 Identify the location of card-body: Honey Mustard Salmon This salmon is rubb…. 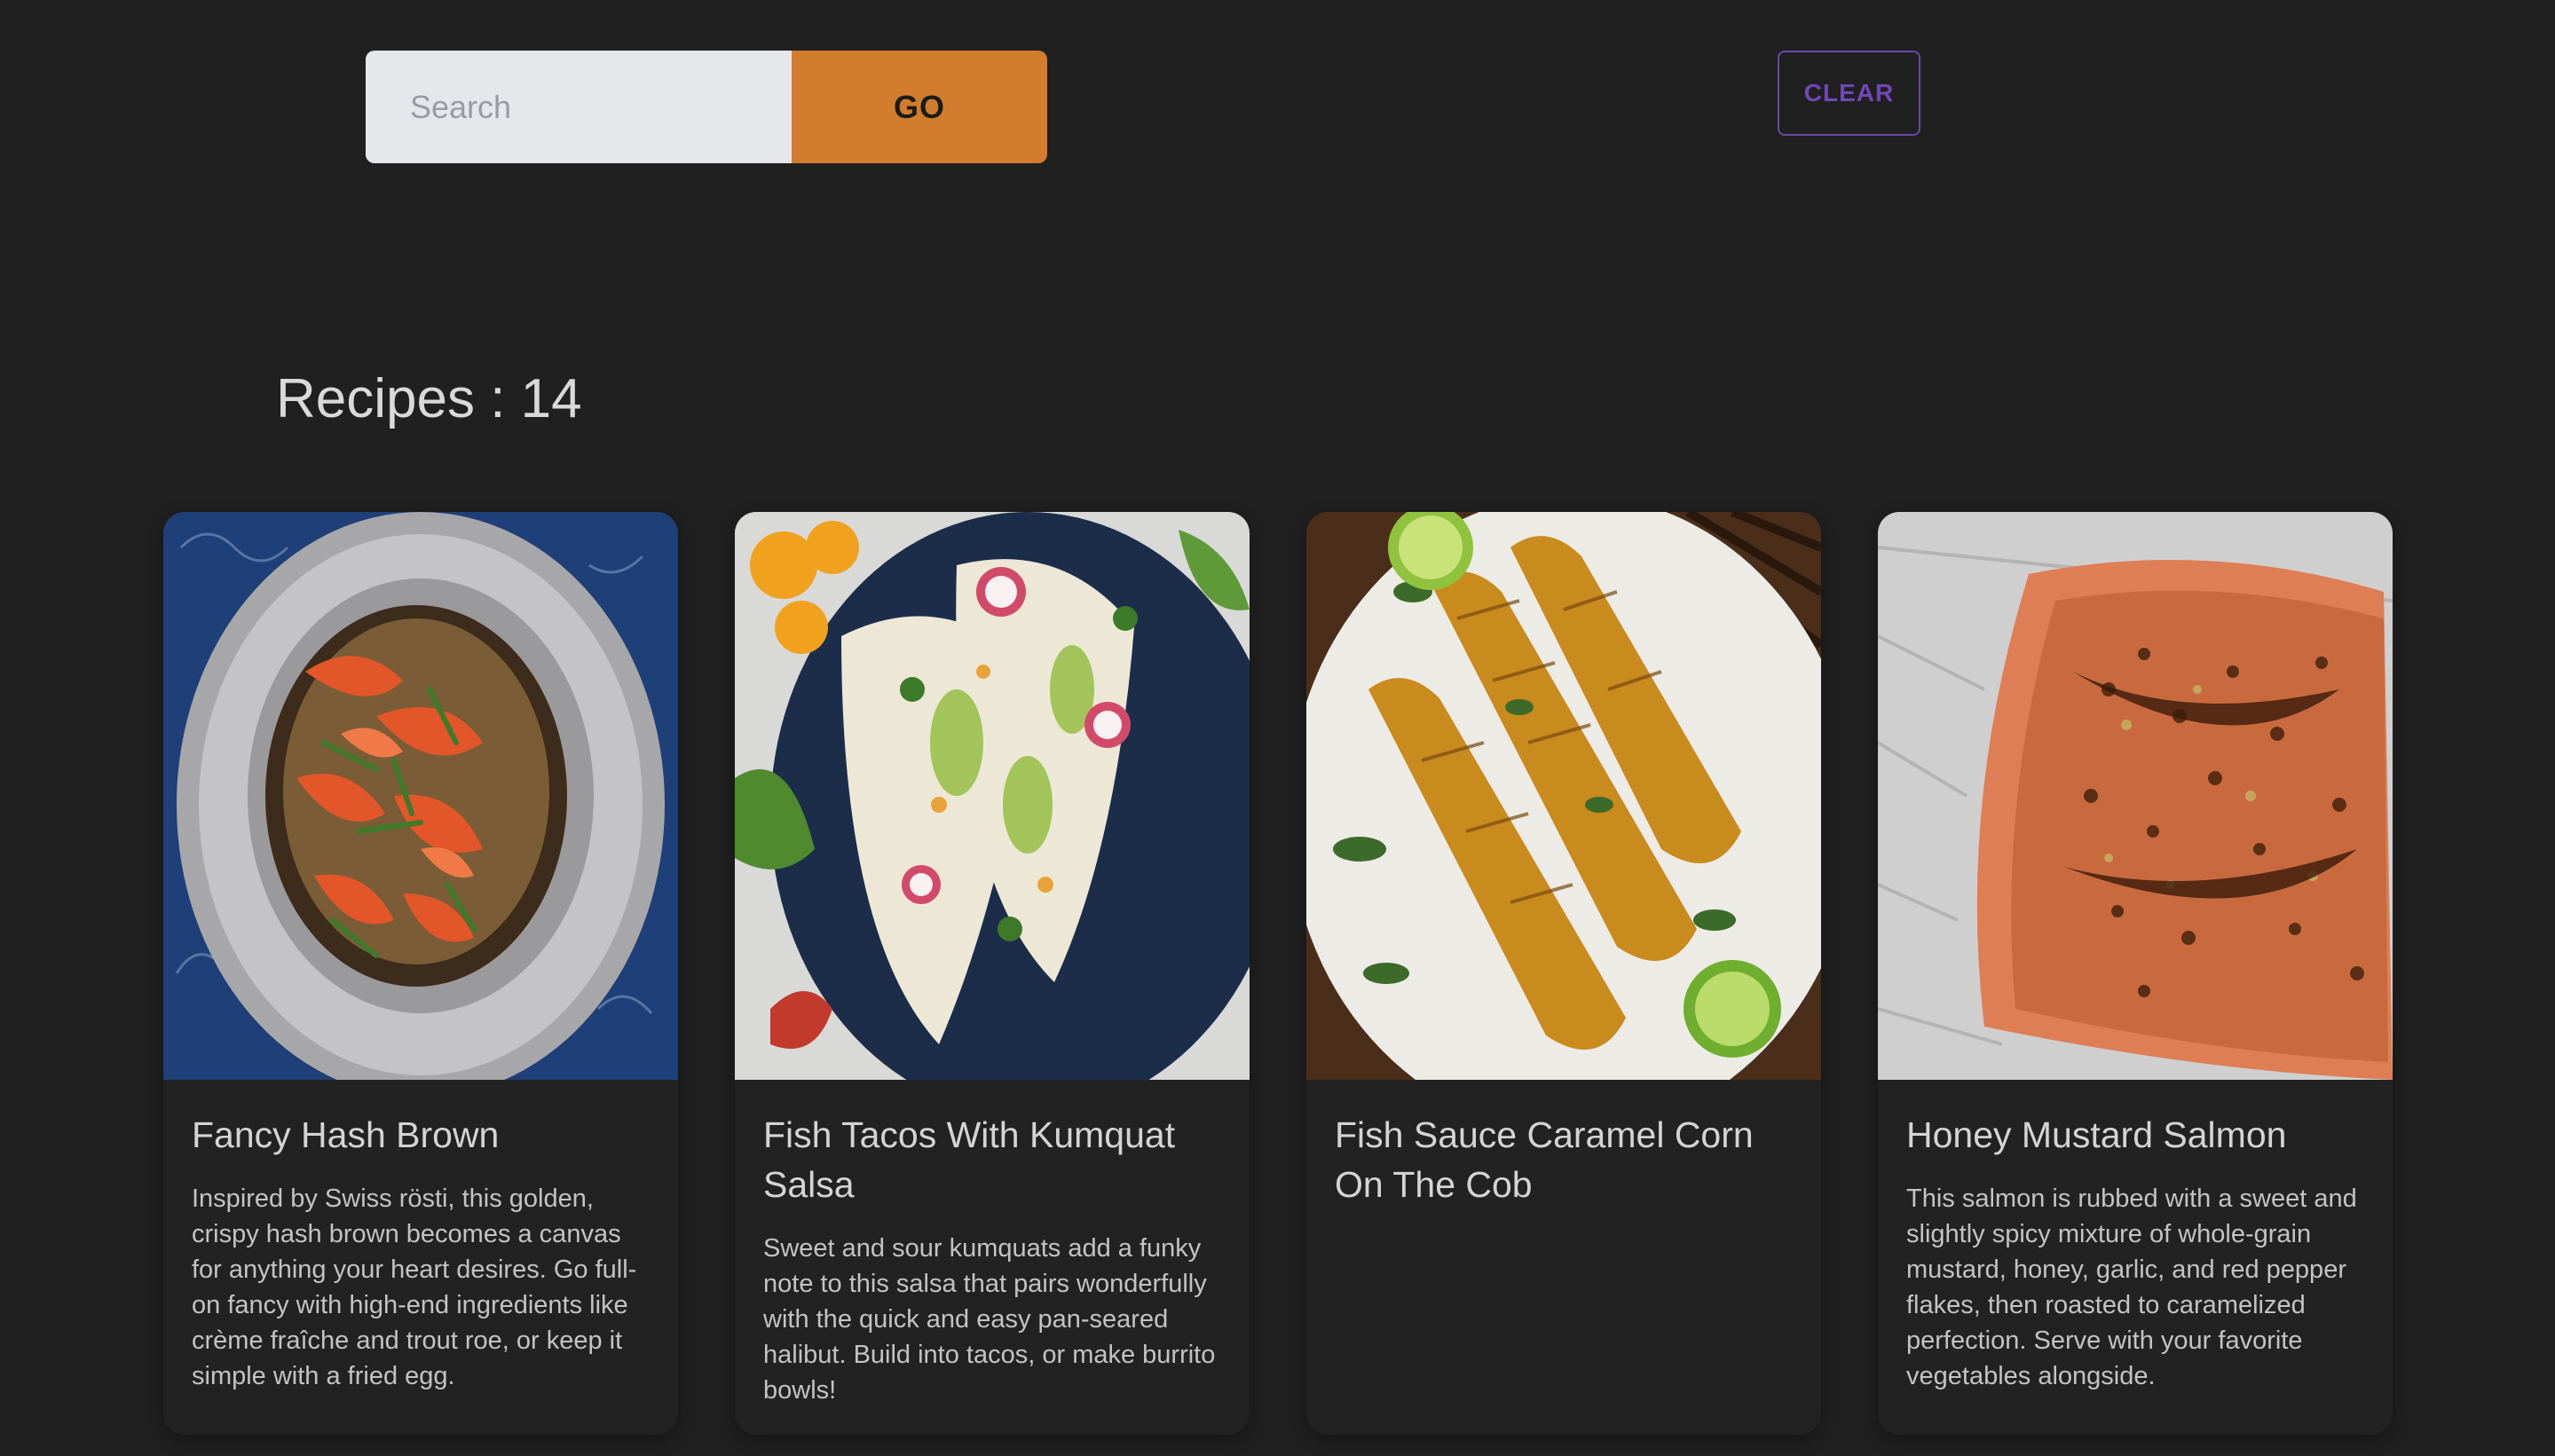
(2135, 1237).